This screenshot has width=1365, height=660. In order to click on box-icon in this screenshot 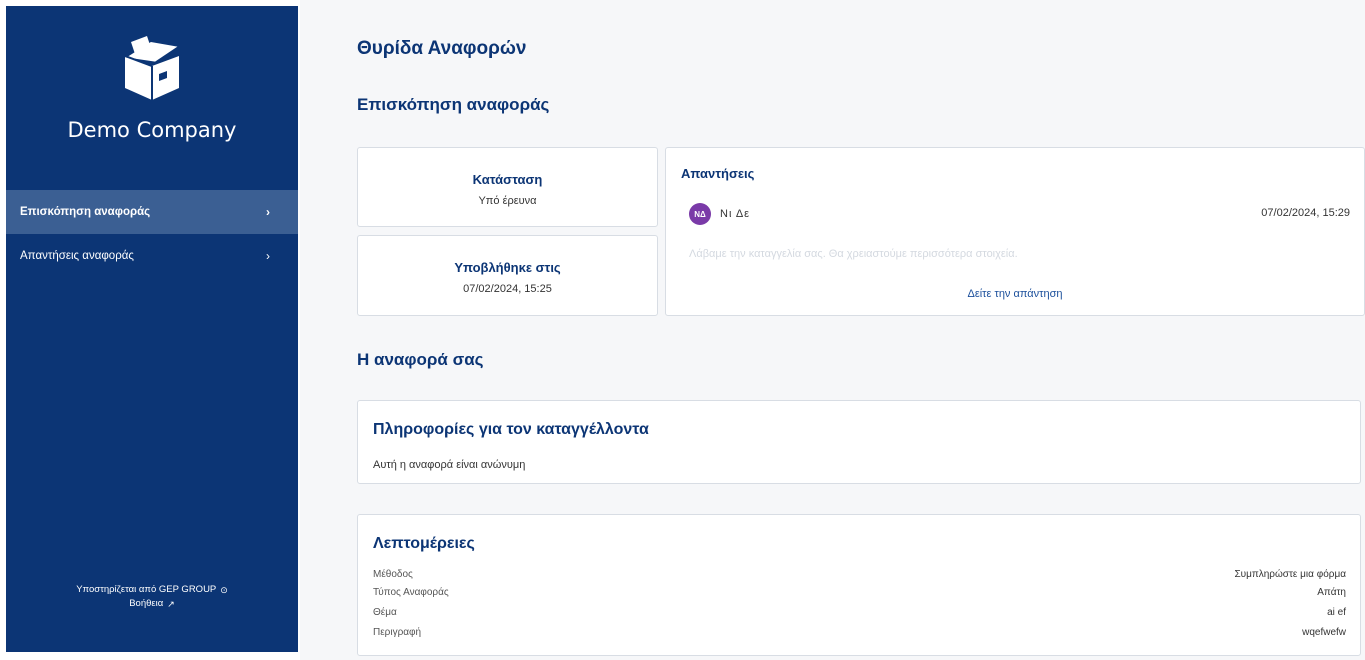, I will do `click(151, 68)`.